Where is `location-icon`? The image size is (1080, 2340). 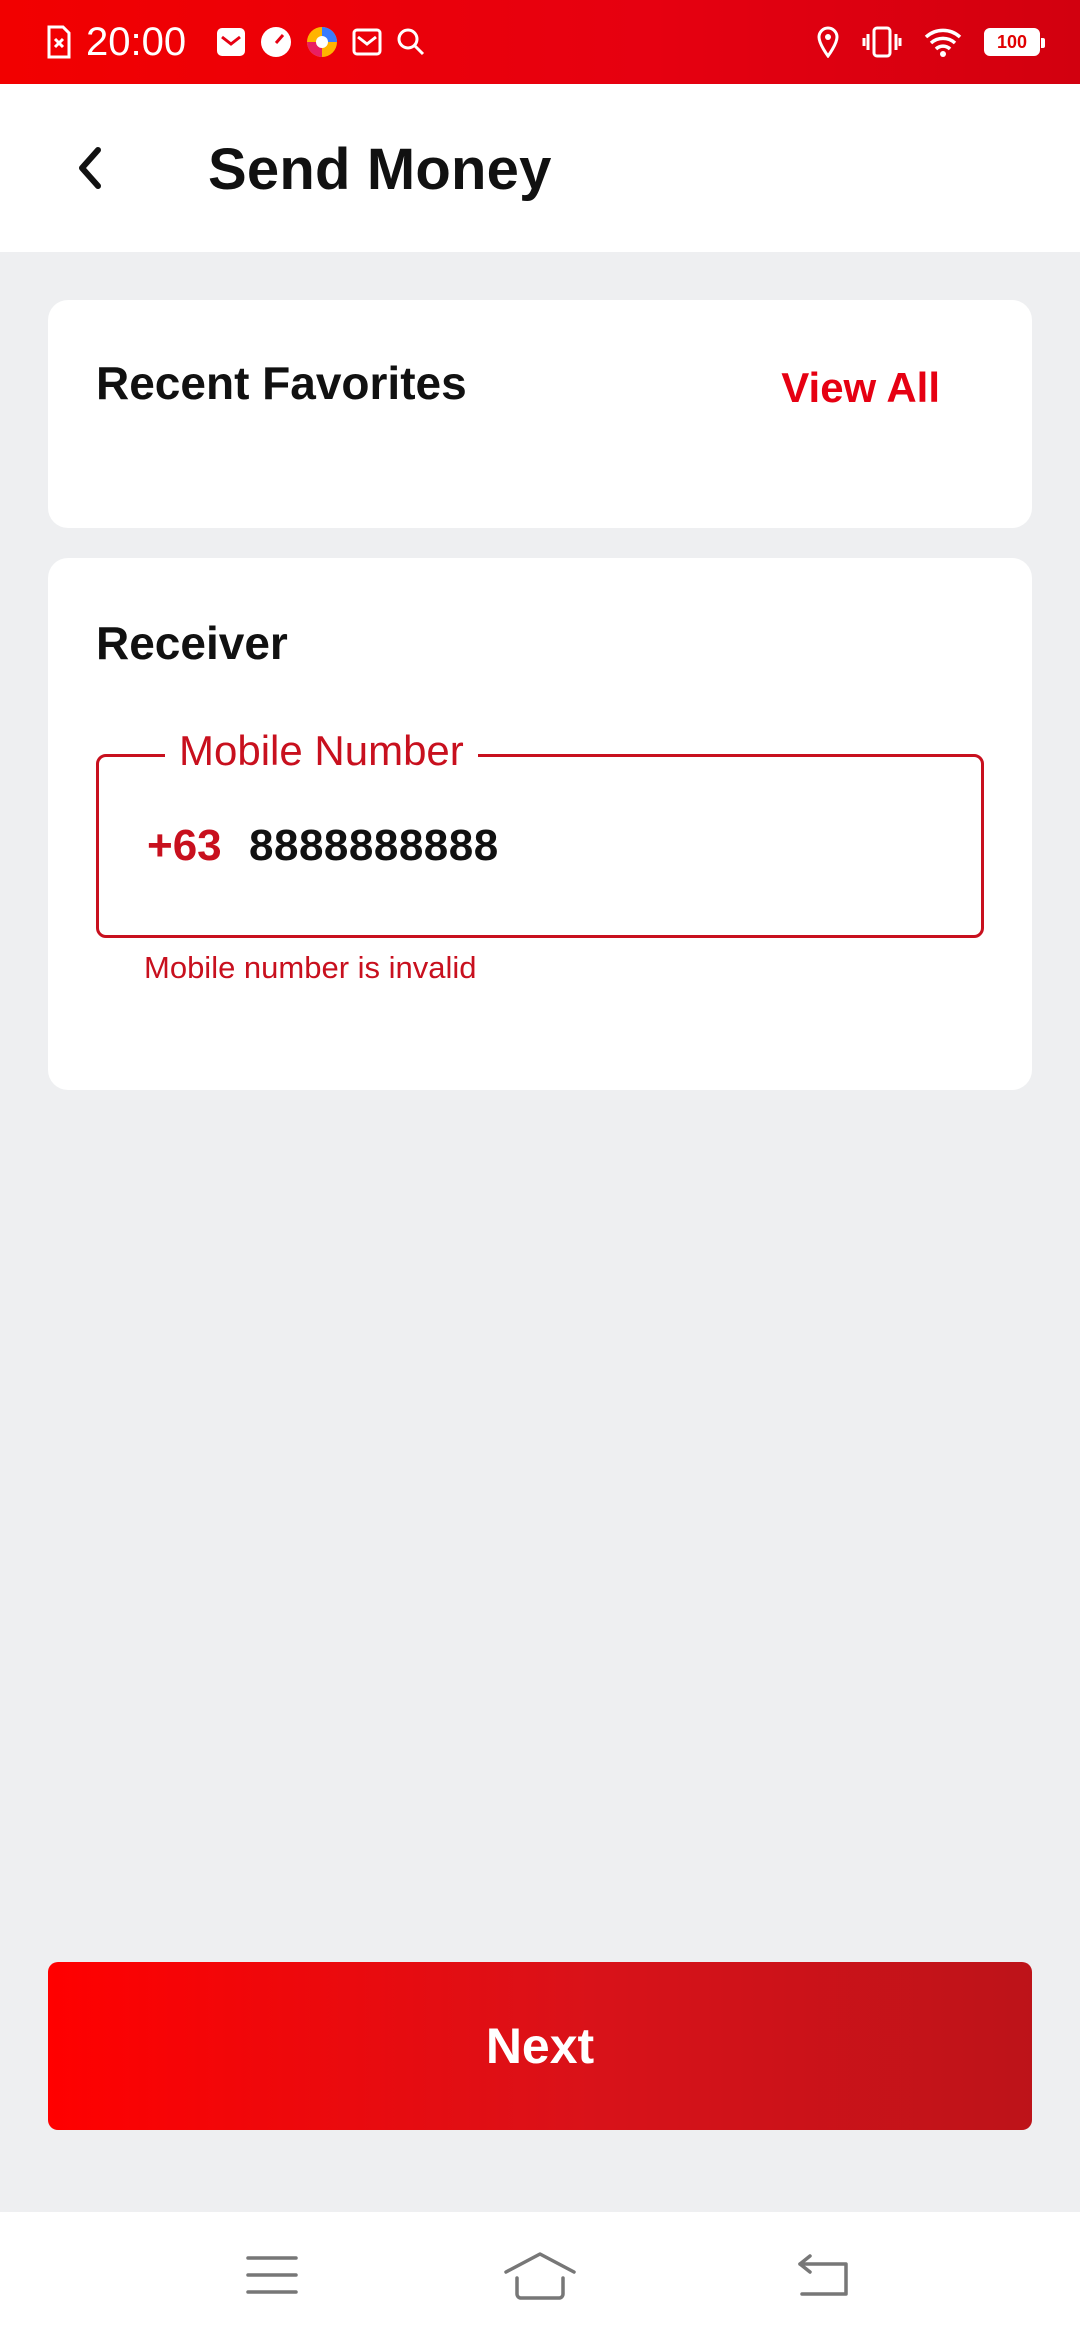
location-icon is located at coordinates (828, 42).